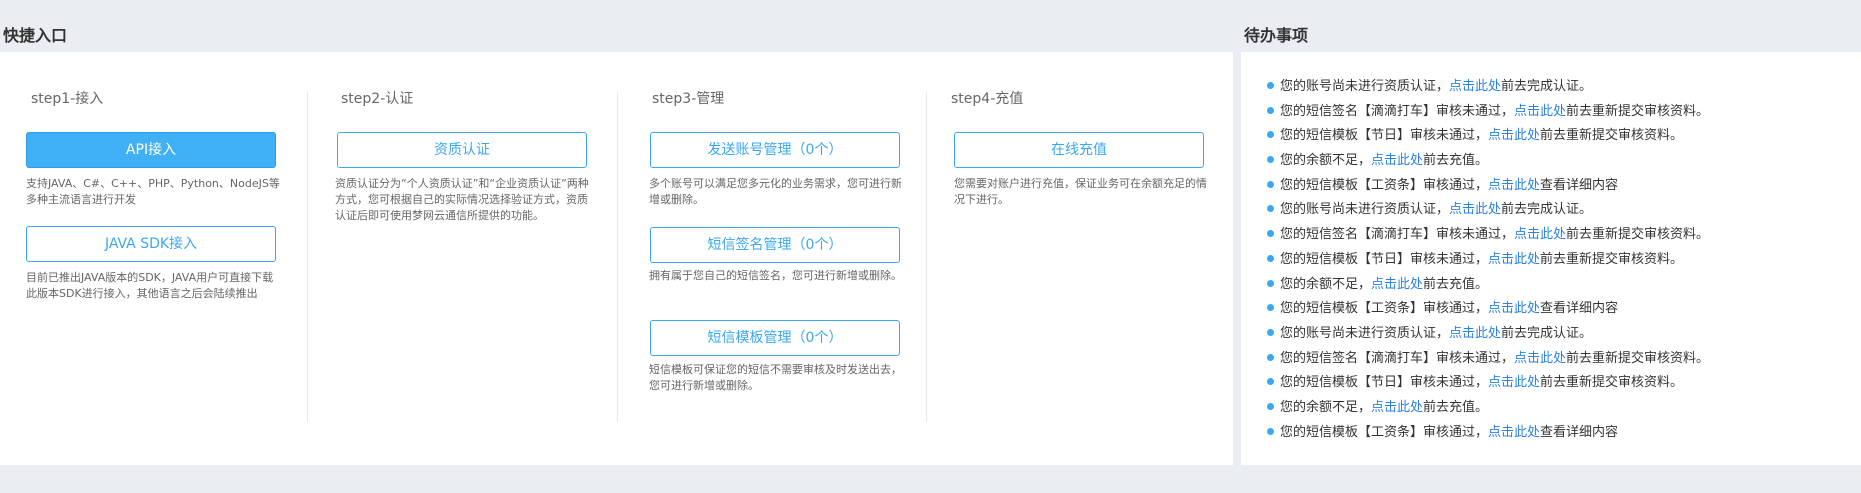 This screenshot has width=1861, height=493. What do you see at coordinates (775, 245) in the screenshot?
I see `sms-signature-button: 短信签名管理（0个）` at bounding box center [775, 245].